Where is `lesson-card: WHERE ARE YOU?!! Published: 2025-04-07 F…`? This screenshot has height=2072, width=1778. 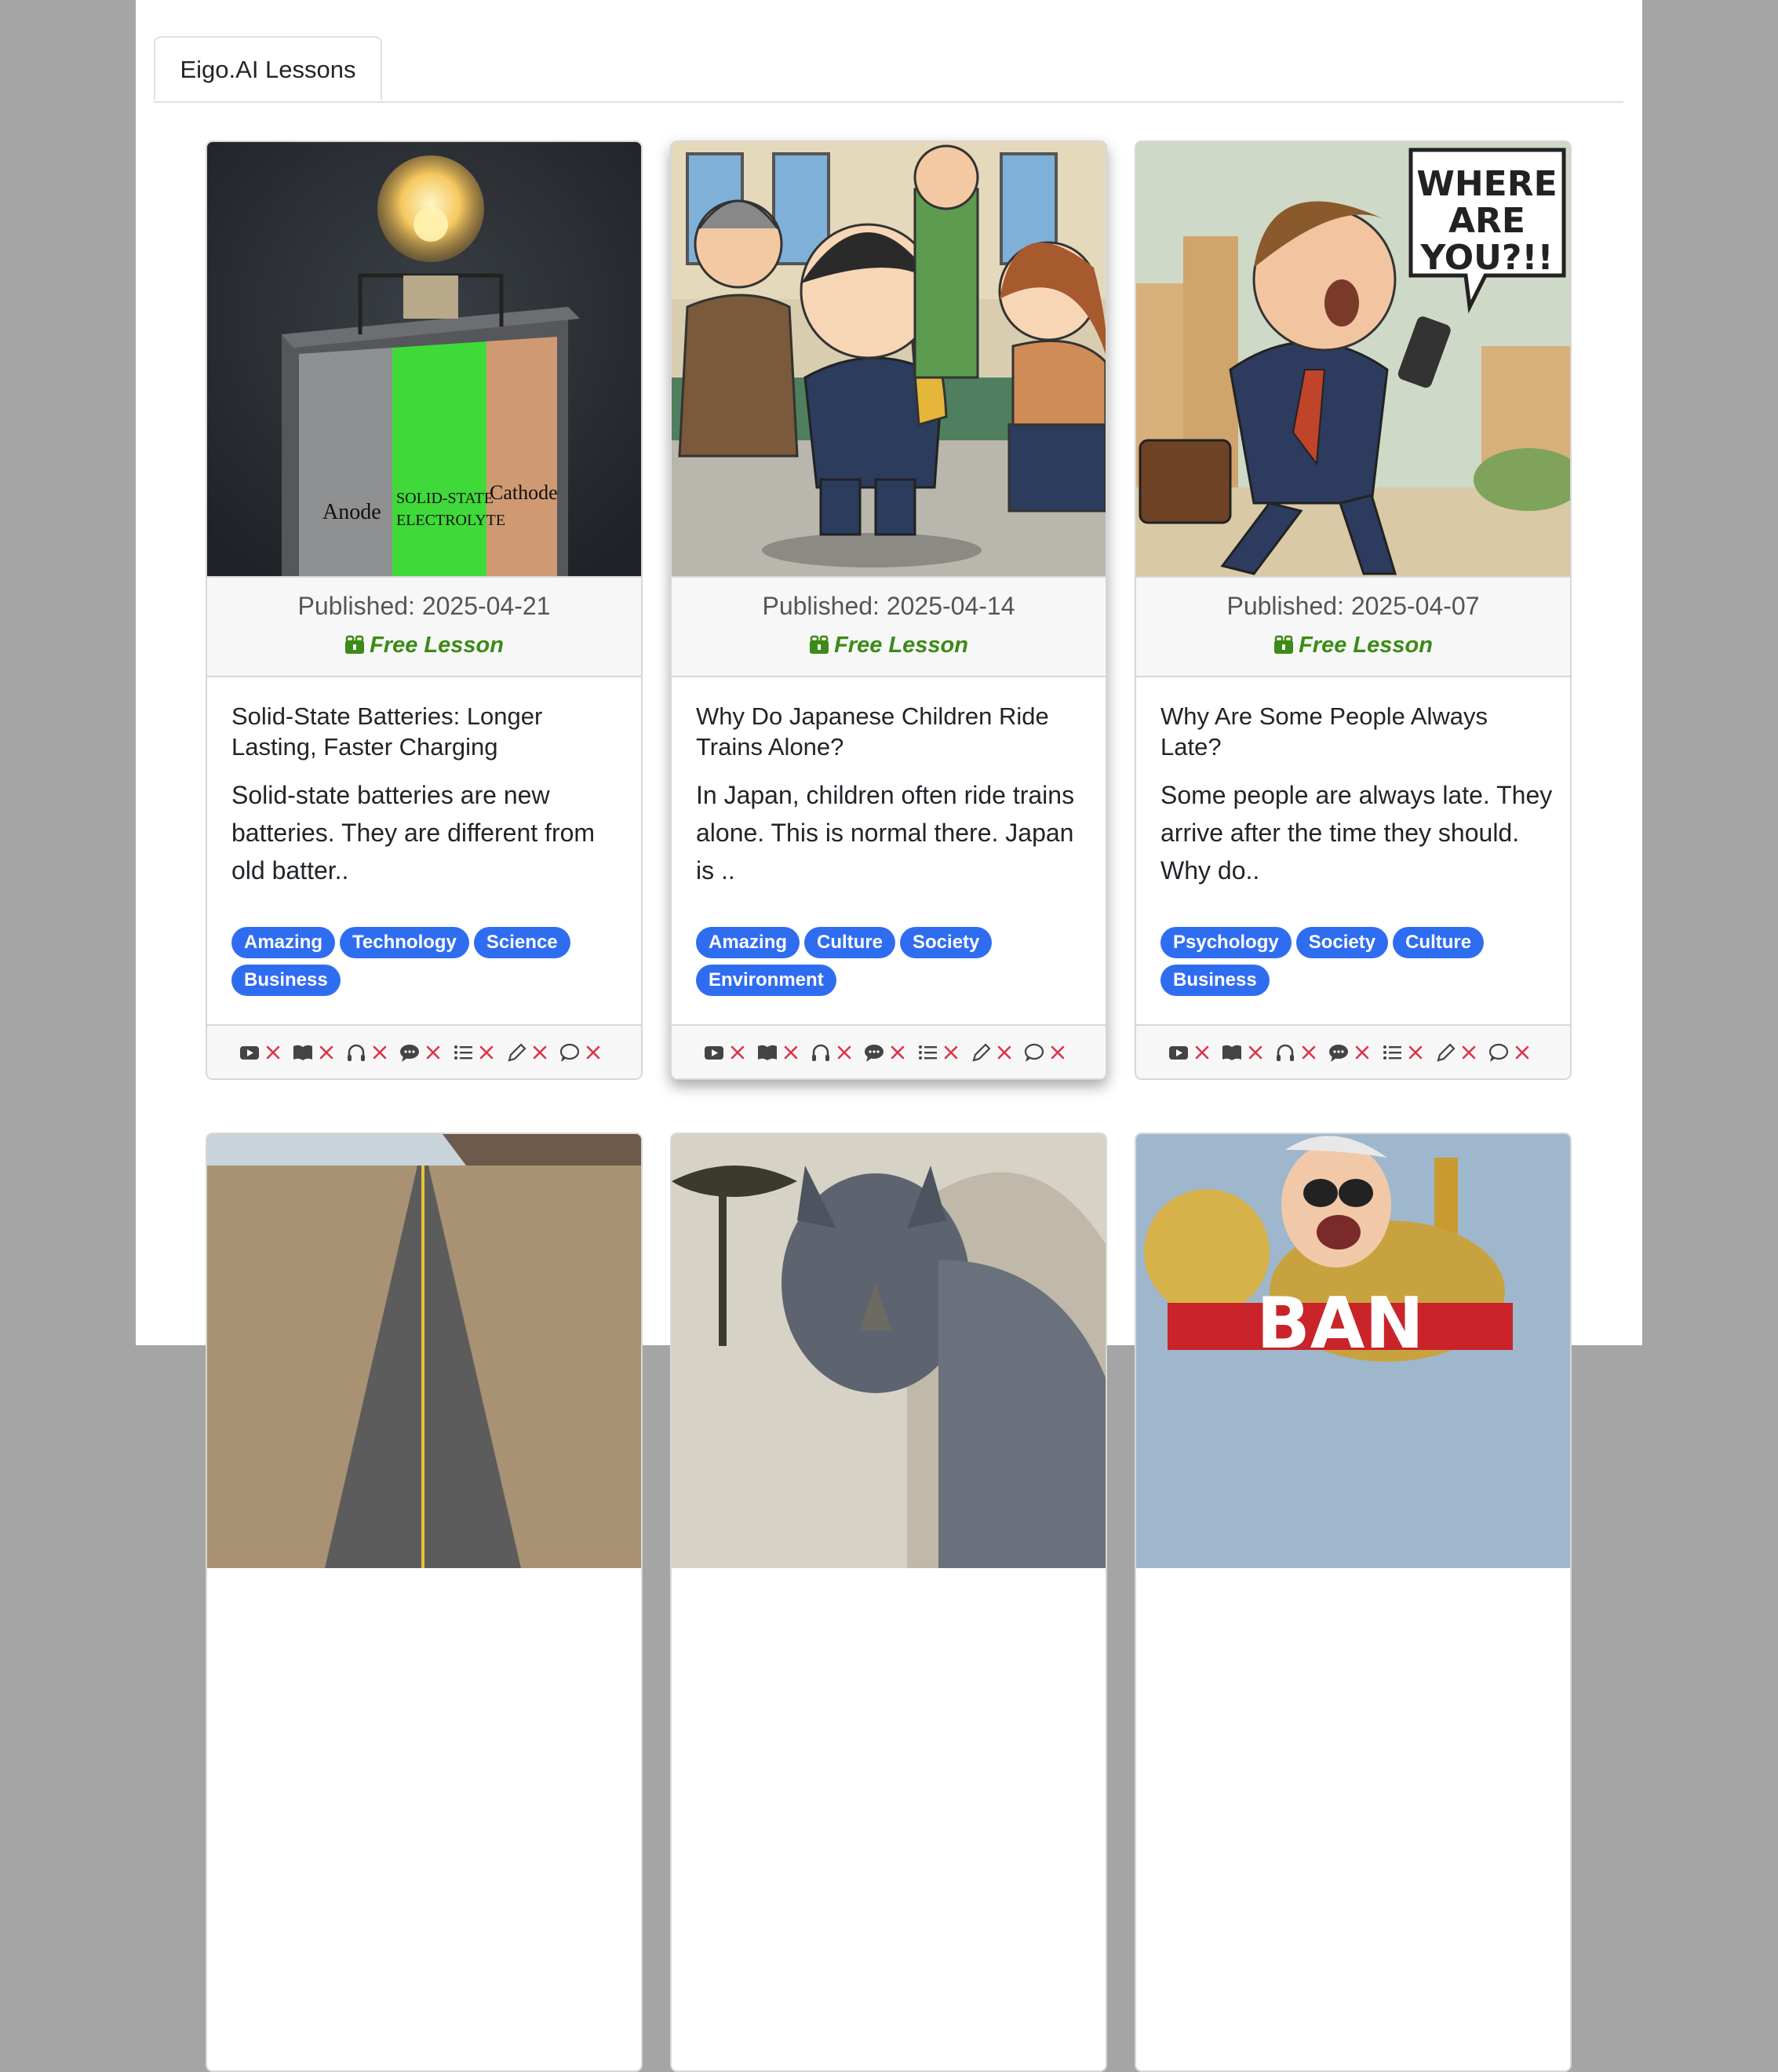
lesson-card: WHERE ARE YOU?!! Published: 2025-04-07 F… is located at coordinates (1353, 610).